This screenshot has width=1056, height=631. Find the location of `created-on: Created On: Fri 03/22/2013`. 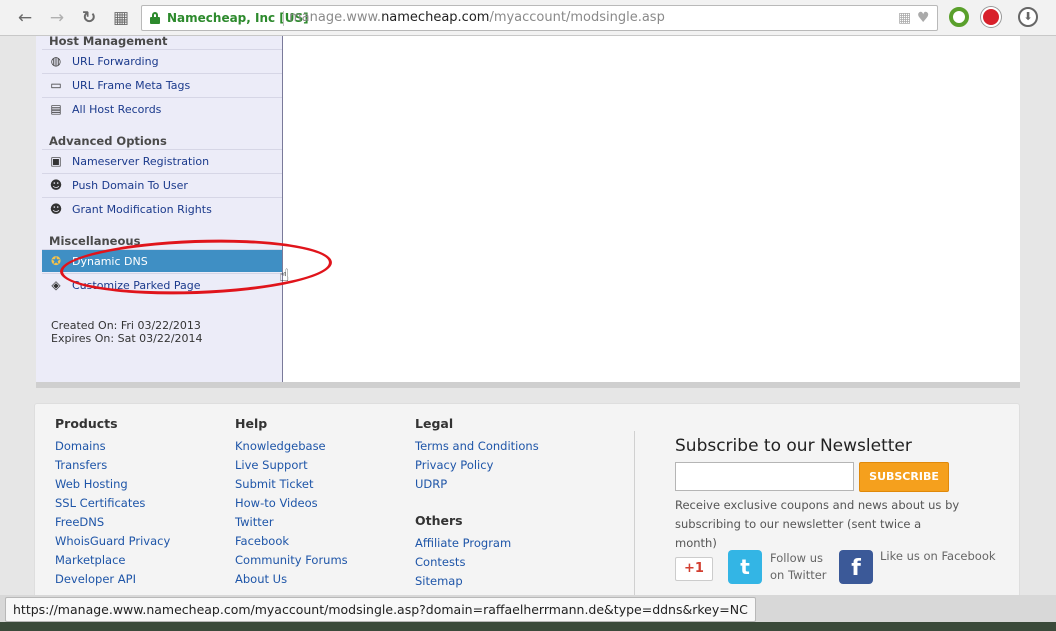

created-on: Created On: Fri 03/22/2013 is located at coordinates (126, 325).